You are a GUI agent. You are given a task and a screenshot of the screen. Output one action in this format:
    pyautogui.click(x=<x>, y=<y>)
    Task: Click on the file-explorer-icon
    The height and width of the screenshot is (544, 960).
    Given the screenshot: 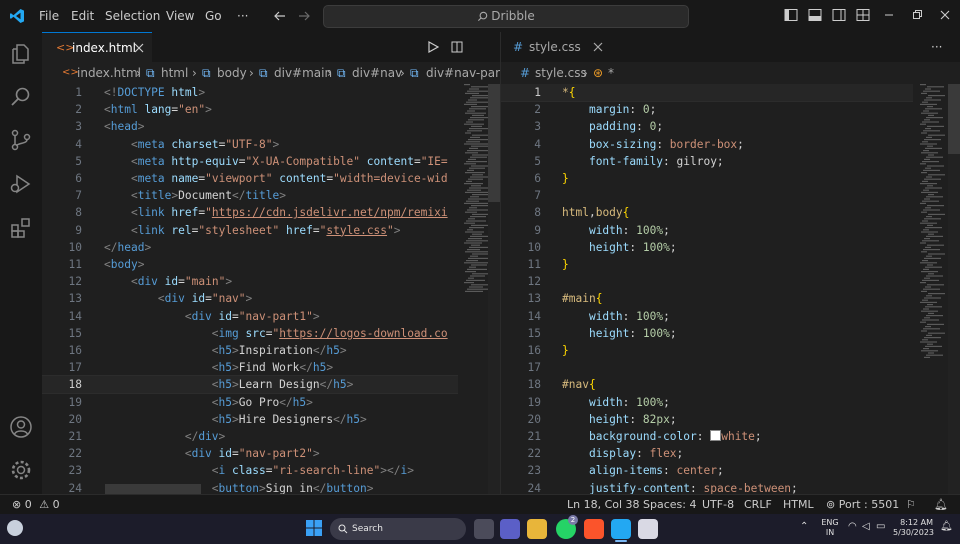 What is the action you would take?
    pyautogui.click(x=537, y=529)
    